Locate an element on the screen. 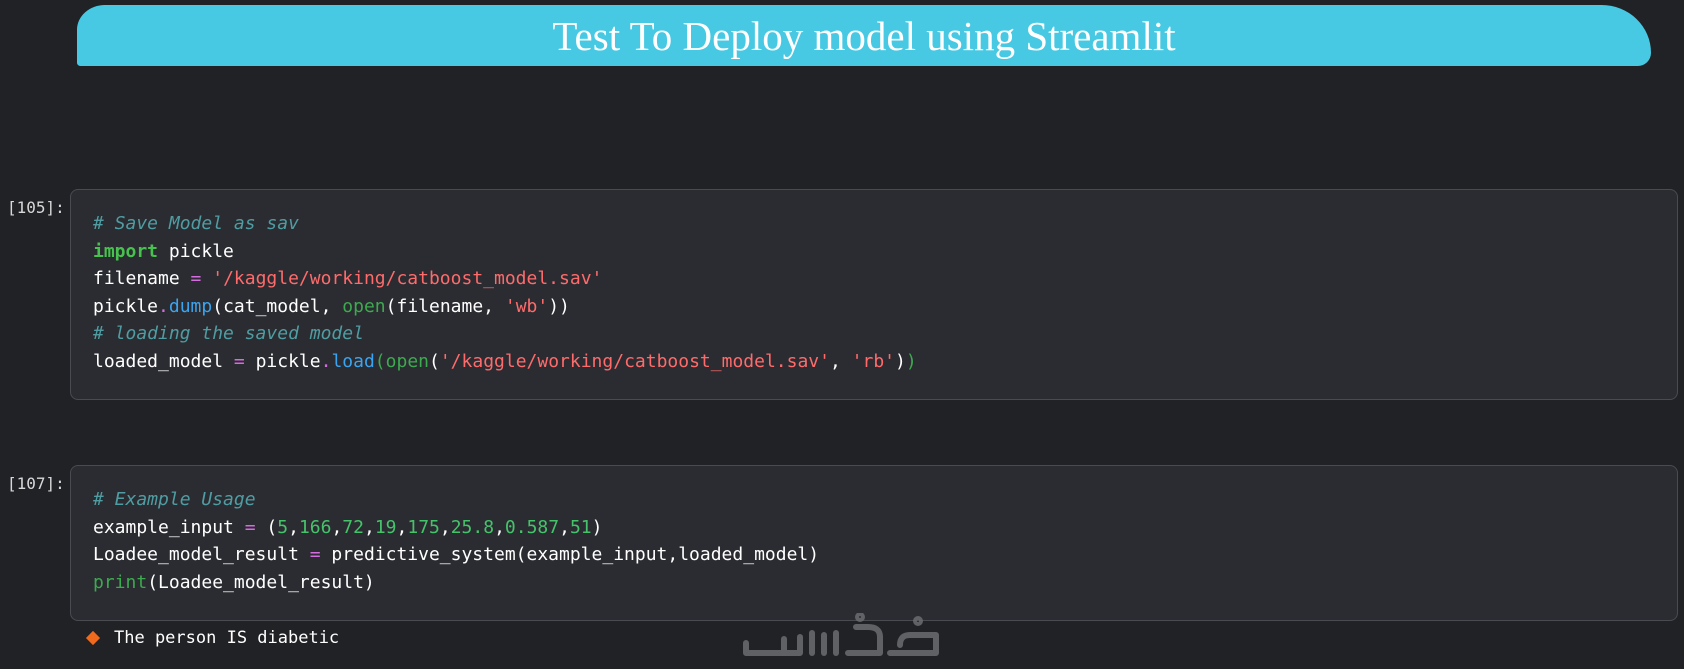  code-token: # Save Model as sav is located at coordinates (196, 223).